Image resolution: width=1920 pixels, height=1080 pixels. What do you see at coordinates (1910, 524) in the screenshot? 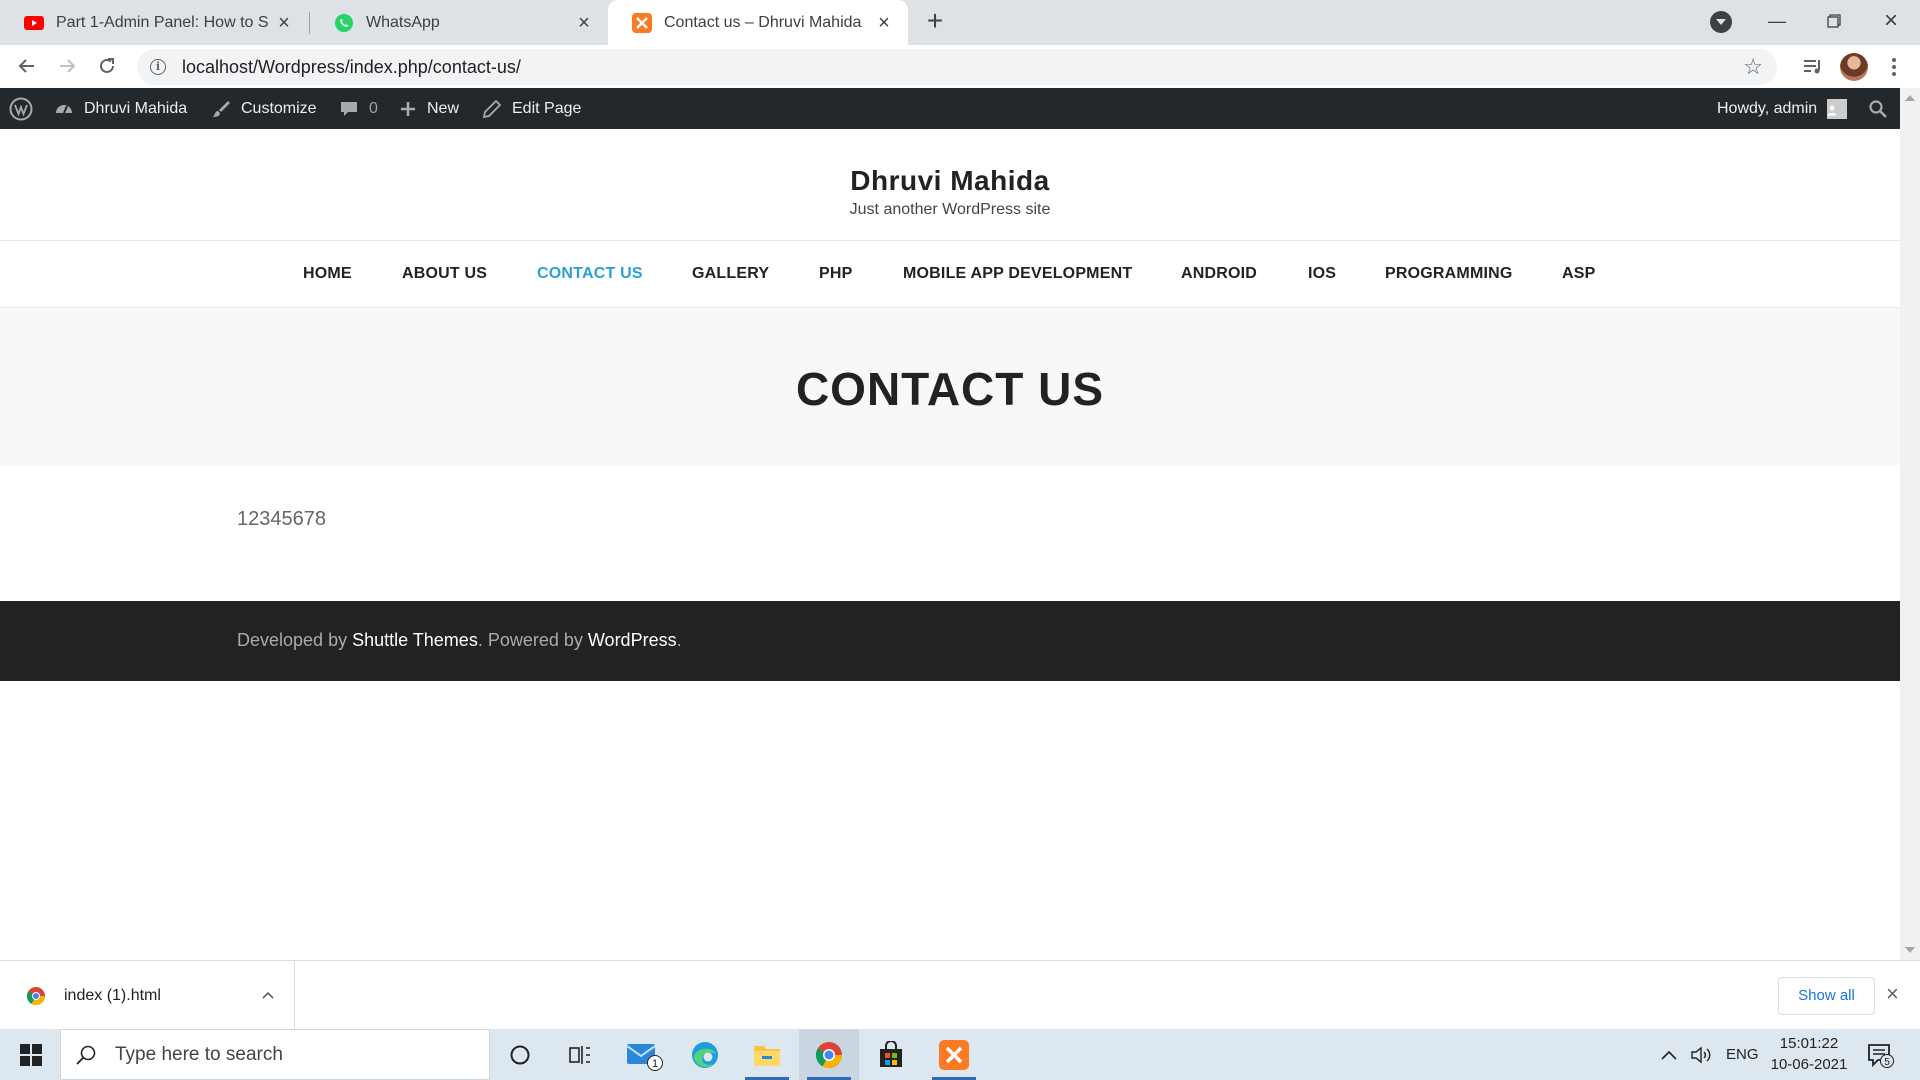
I see `page-scrollbar` at bounding box center [1910, 524].